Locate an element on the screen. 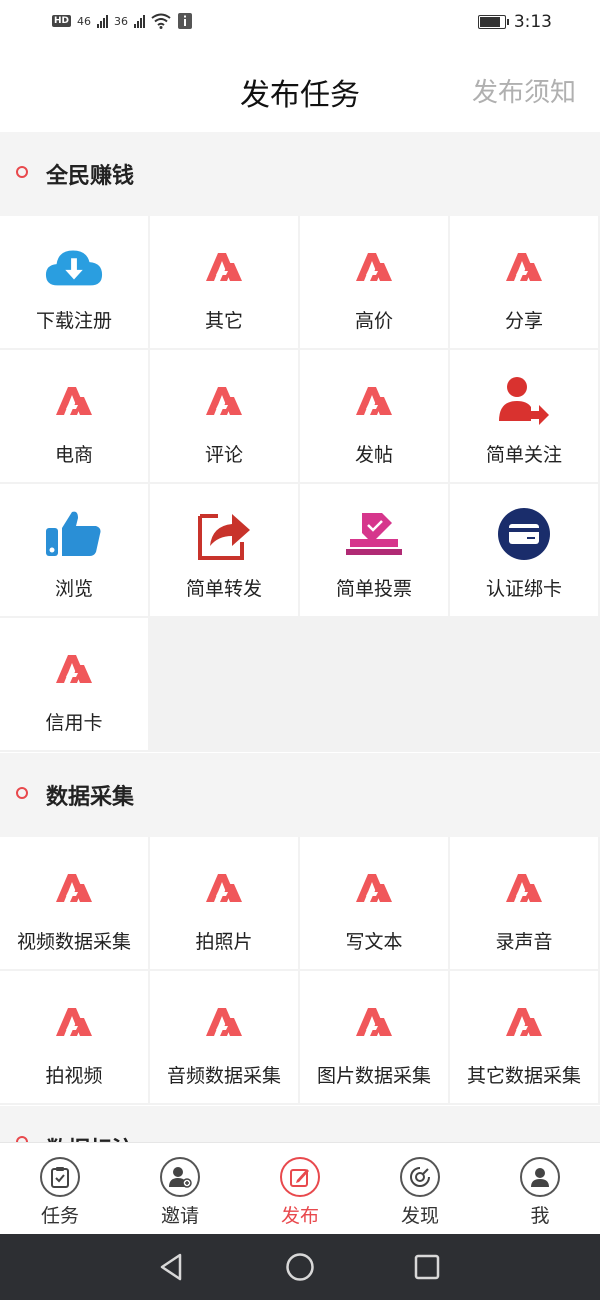 The height and width of the screenshot is (1300, 600). clipboard-icon is located at coordinates (60, 1177).